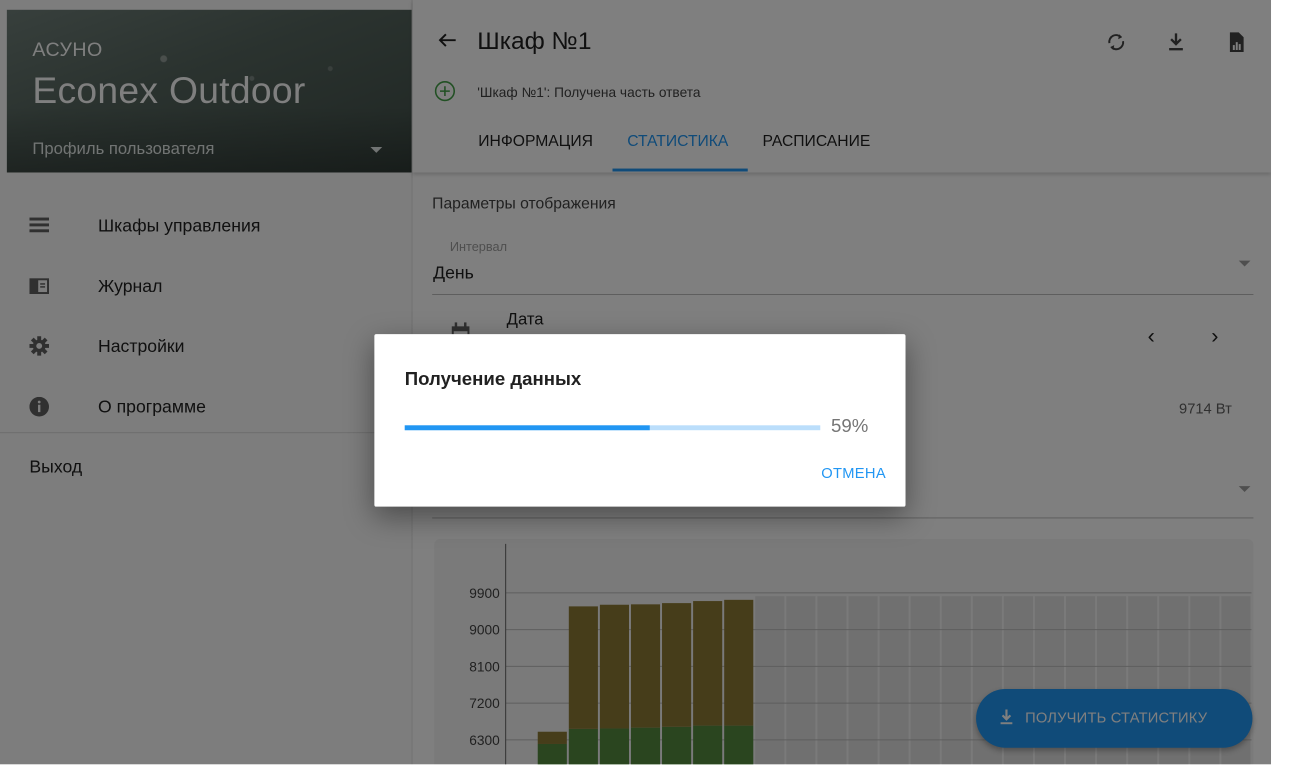  What do you see at coordinates (640, 420) in the screenshot?
I see `progress-dialog: Получение данных 59% ОТМЕНА` at bounding box center [640, 420].